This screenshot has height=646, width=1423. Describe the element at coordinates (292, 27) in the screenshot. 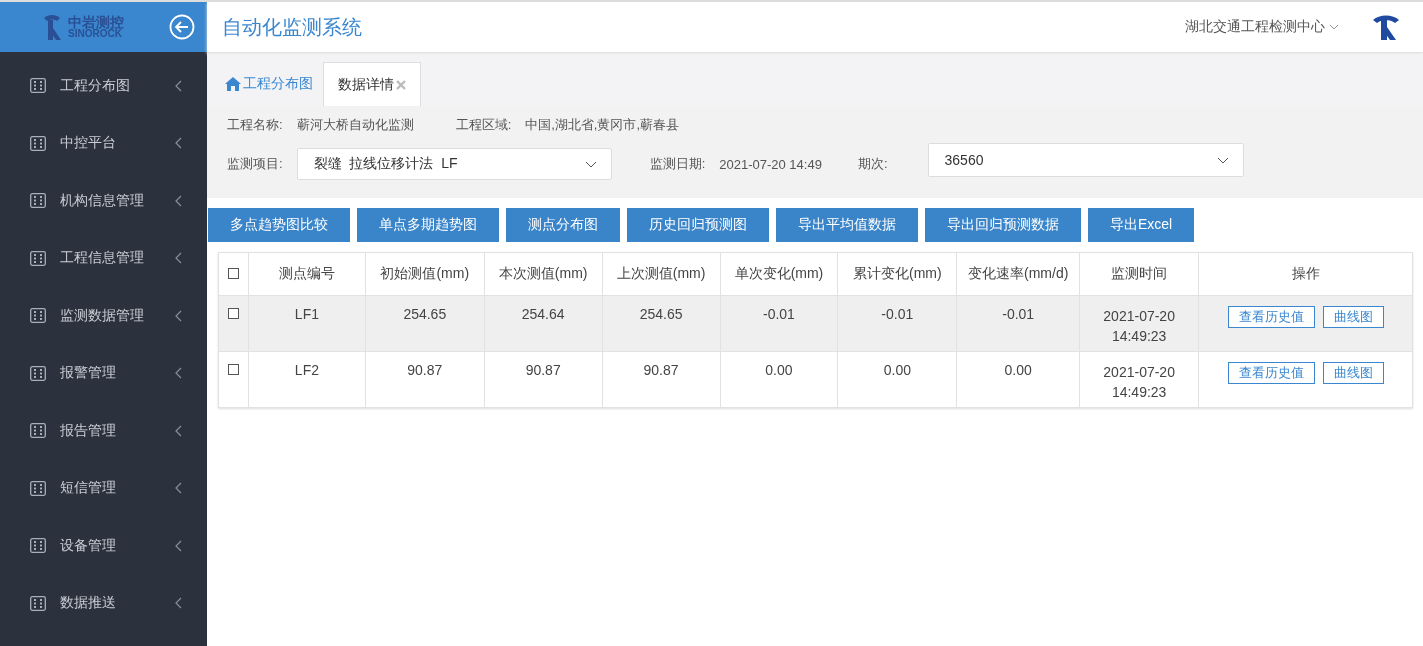

I see `app-title: 自动化监测系统` at that location.